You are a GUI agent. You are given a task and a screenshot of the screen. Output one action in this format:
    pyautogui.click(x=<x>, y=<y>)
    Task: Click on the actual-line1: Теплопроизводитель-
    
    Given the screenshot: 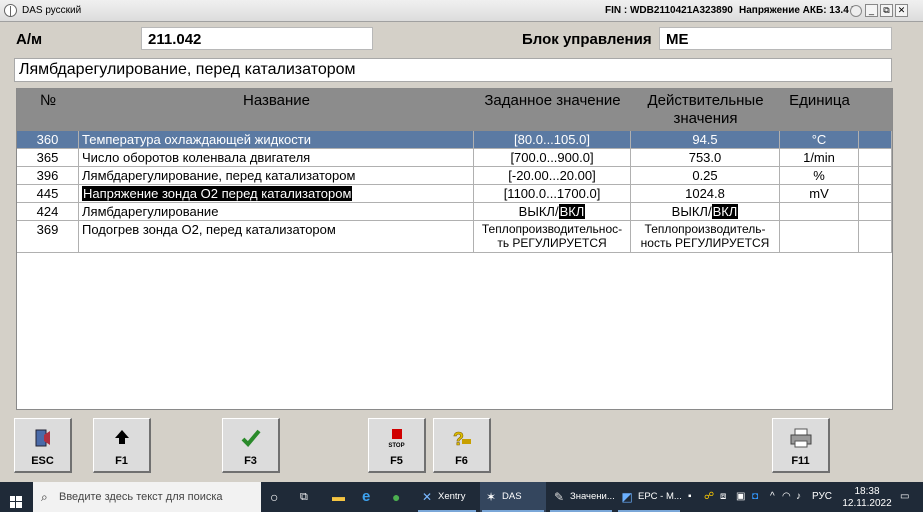 What is the action you would take?
    pyautogui.click(x=705, y=229)
    